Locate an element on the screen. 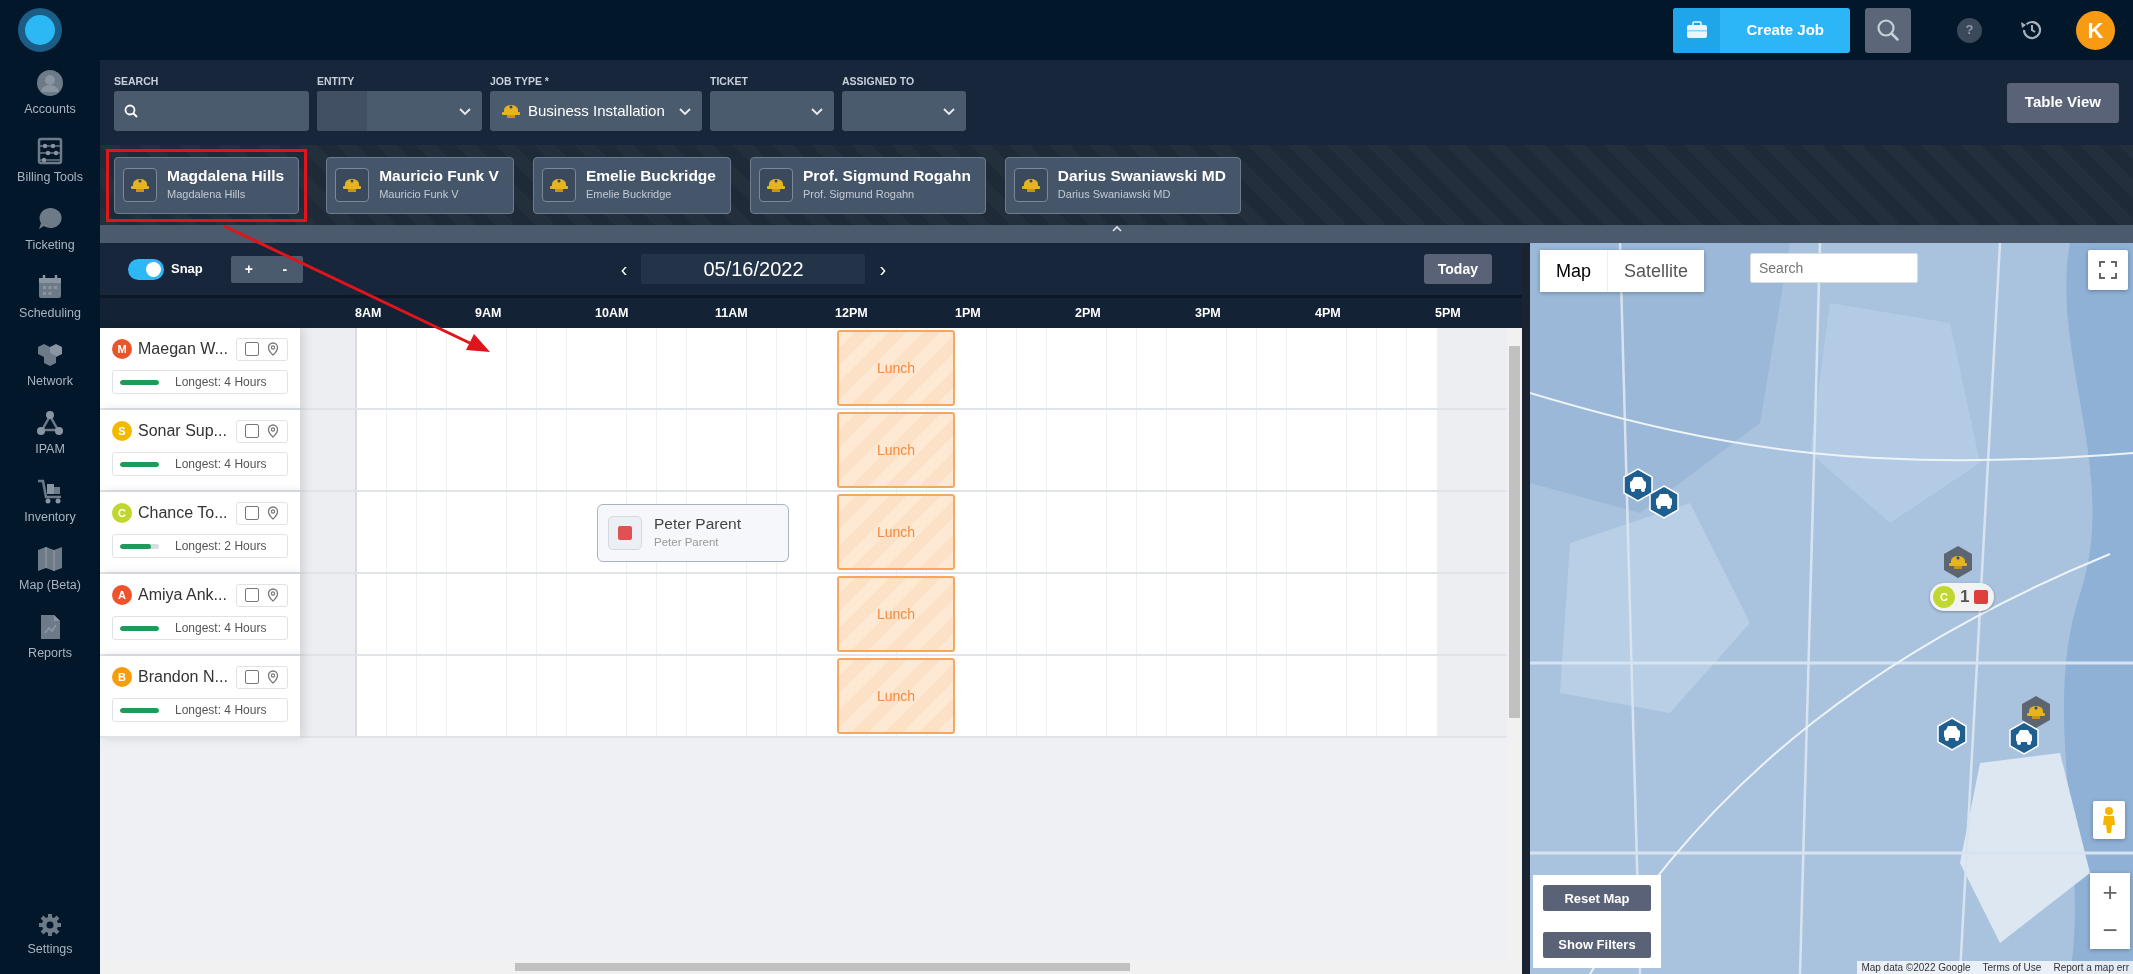 The height and width of the screenshot is (974, 2133). technician-card: Mauricio Funk V Mauricio Funk V is located at coordinates (420, 185).